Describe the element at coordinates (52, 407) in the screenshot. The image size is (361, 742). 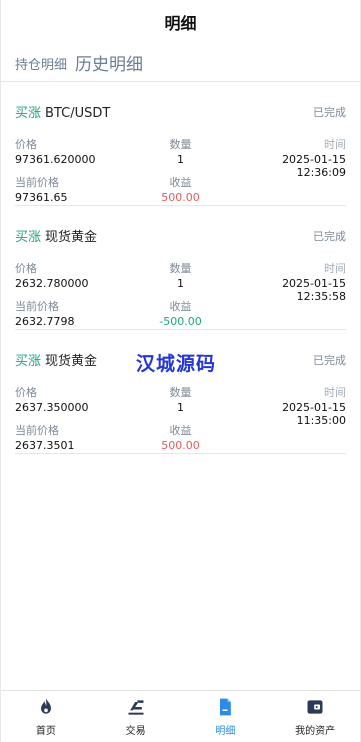
I see `price-value: 2637.350000` at that location.